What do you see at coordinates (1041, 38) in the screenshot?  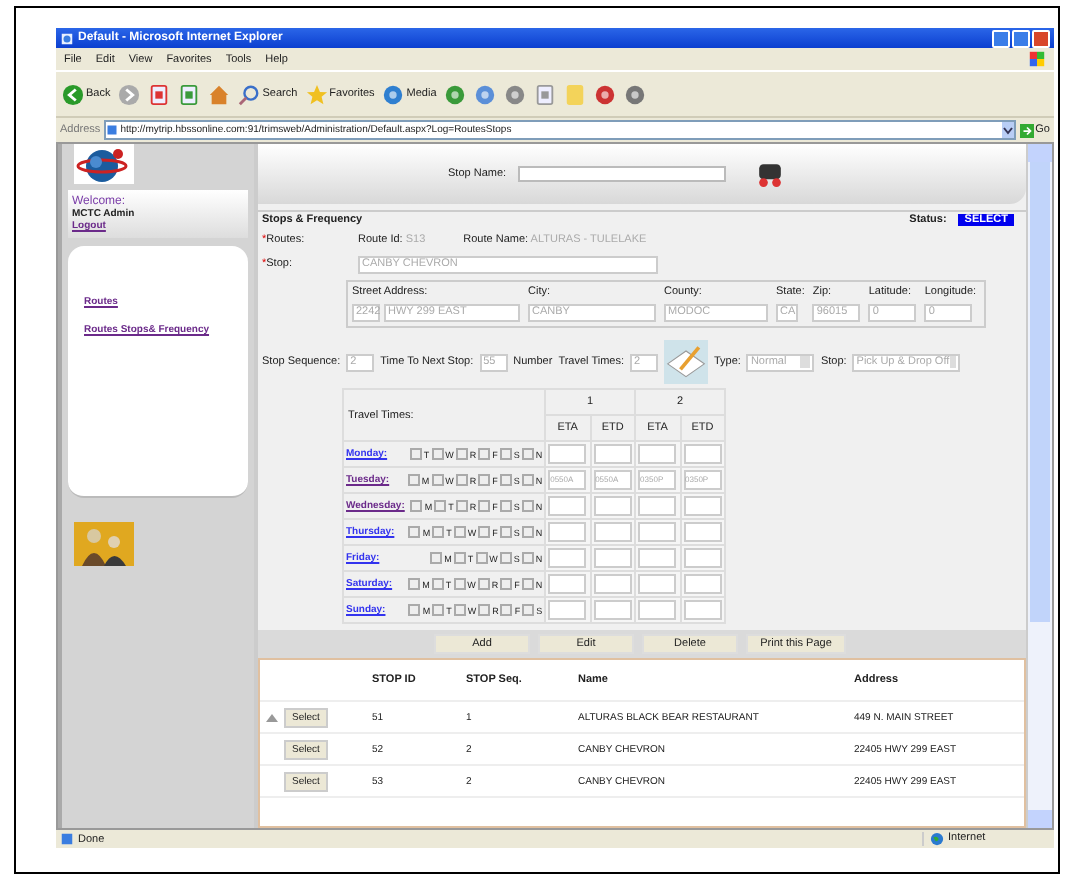 I see `close-button` at bounding box center [1041, 38].